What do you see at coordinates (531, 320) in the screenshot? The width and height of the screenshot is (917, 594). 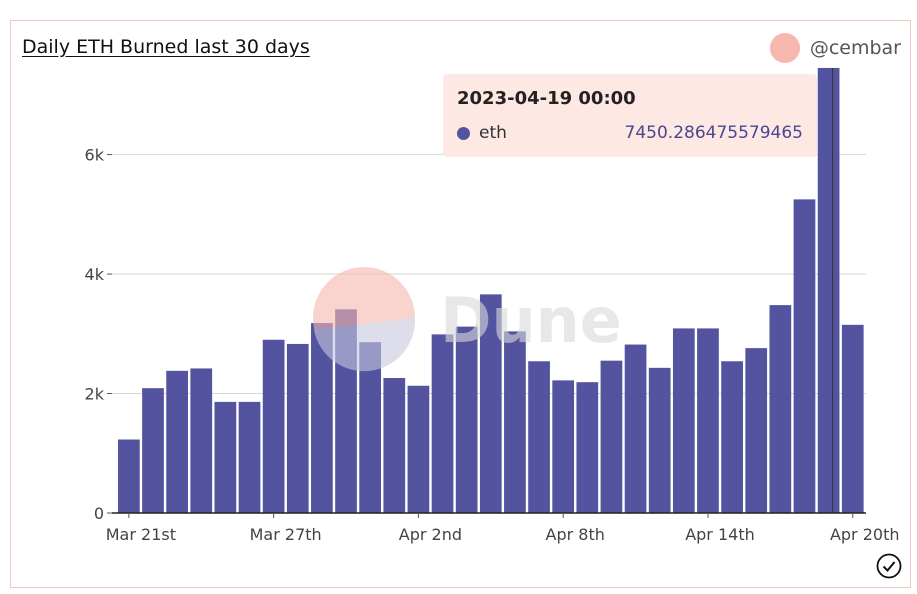 I see `watermark-text: Dune` at bounding box center [531, 320].